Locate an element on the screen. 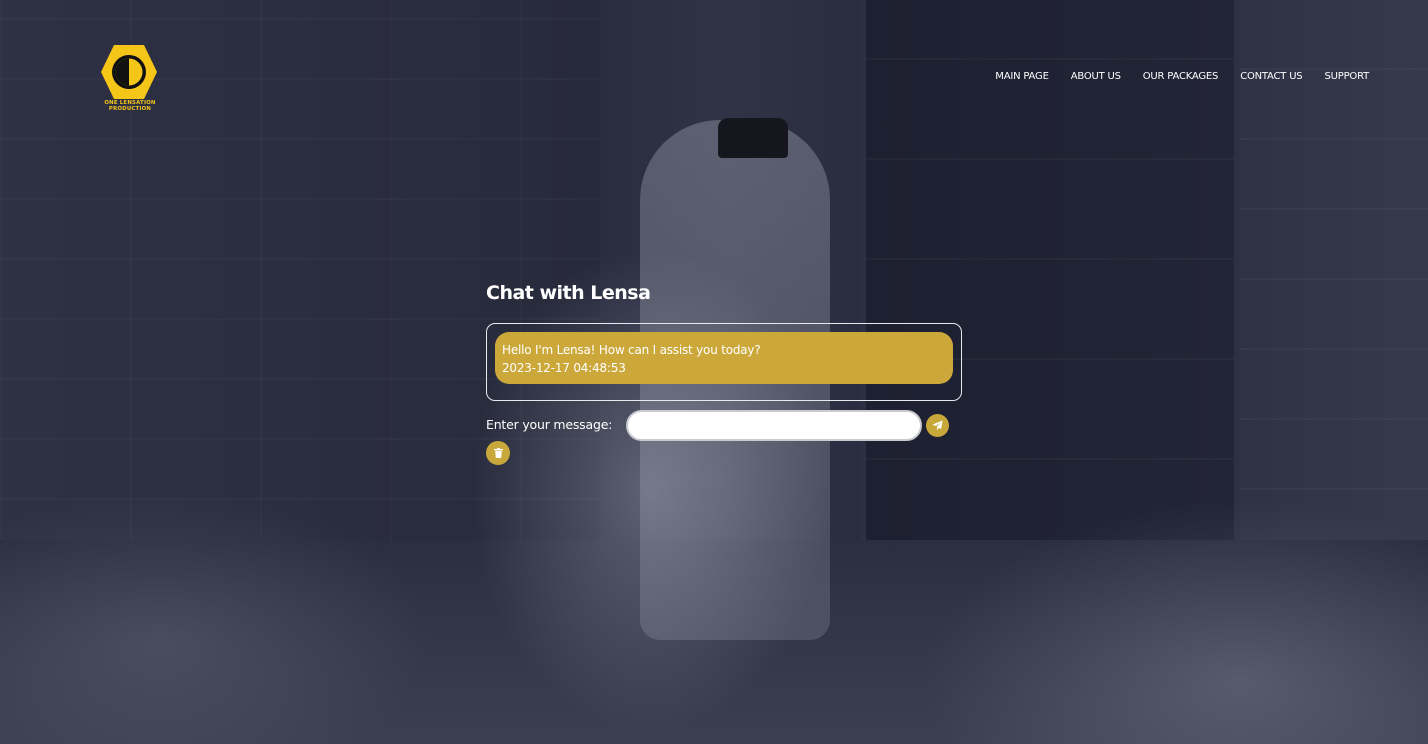 The height and width of the screenshot is (744, 1428). nav-support: SUPPORT is located at coordinates (1346, 76).